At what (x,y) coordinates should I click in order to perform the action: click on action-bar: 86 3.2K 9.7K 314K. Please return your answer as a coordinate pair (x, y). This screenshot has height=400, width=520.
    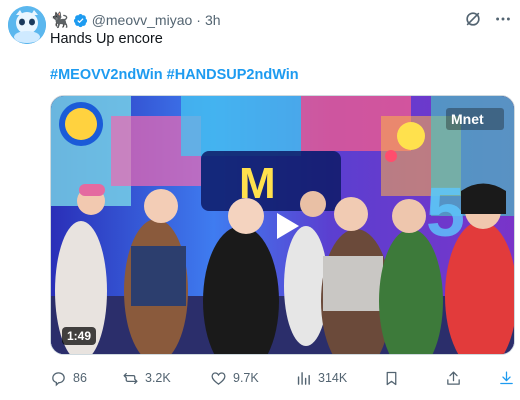
    Looking at the image, I should click on (282, 378).